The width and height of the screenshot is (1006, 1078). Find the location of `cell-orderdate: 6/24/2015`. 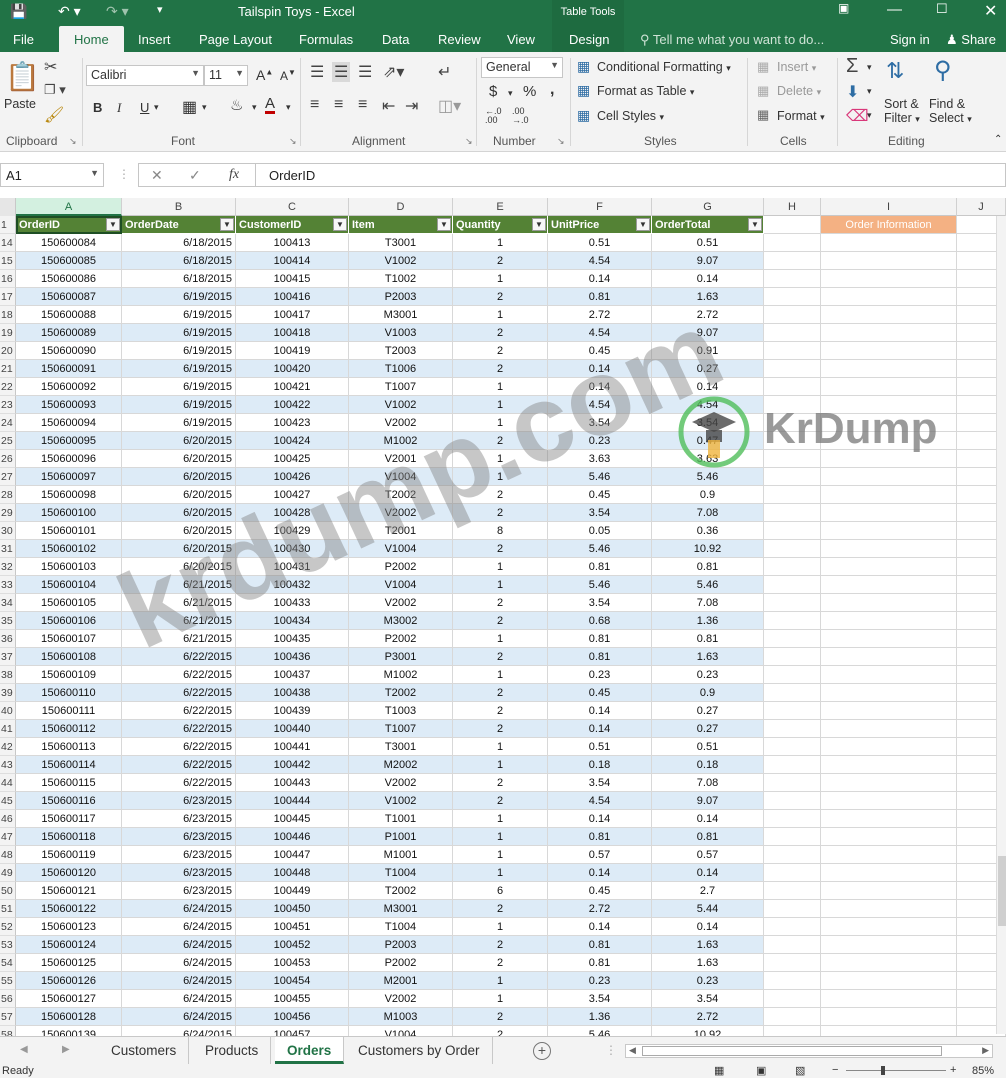

cell-orderdate: 6/24/2015 is located at coordinates (179, 981).